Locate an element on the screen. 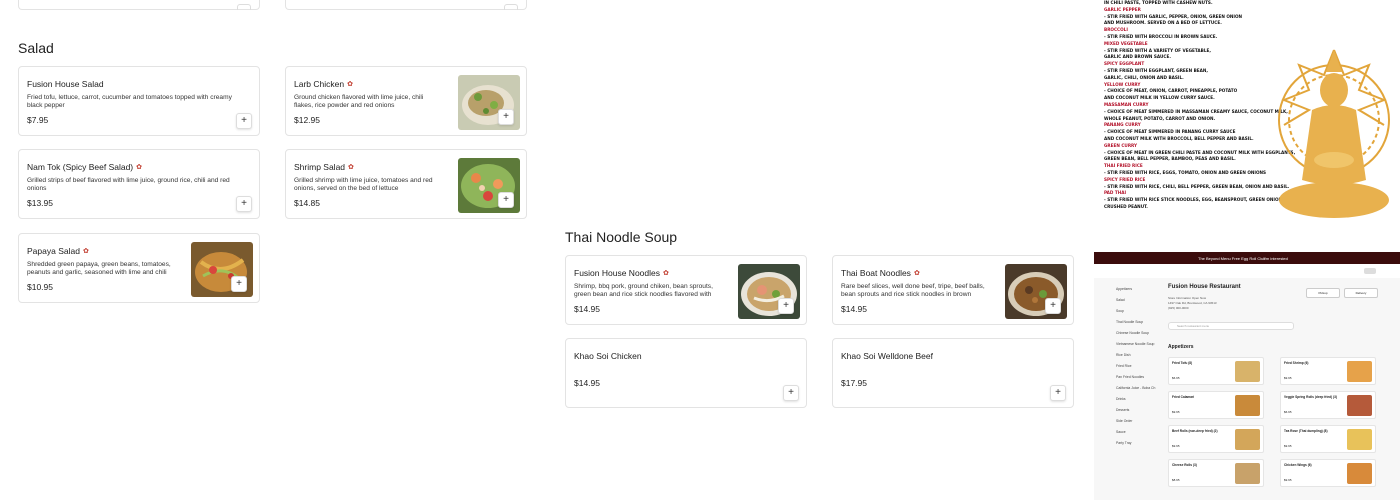  mini-card-title: Veggie Spring Rolls (deep fried) (3) is located at coordinates (1310, 397).